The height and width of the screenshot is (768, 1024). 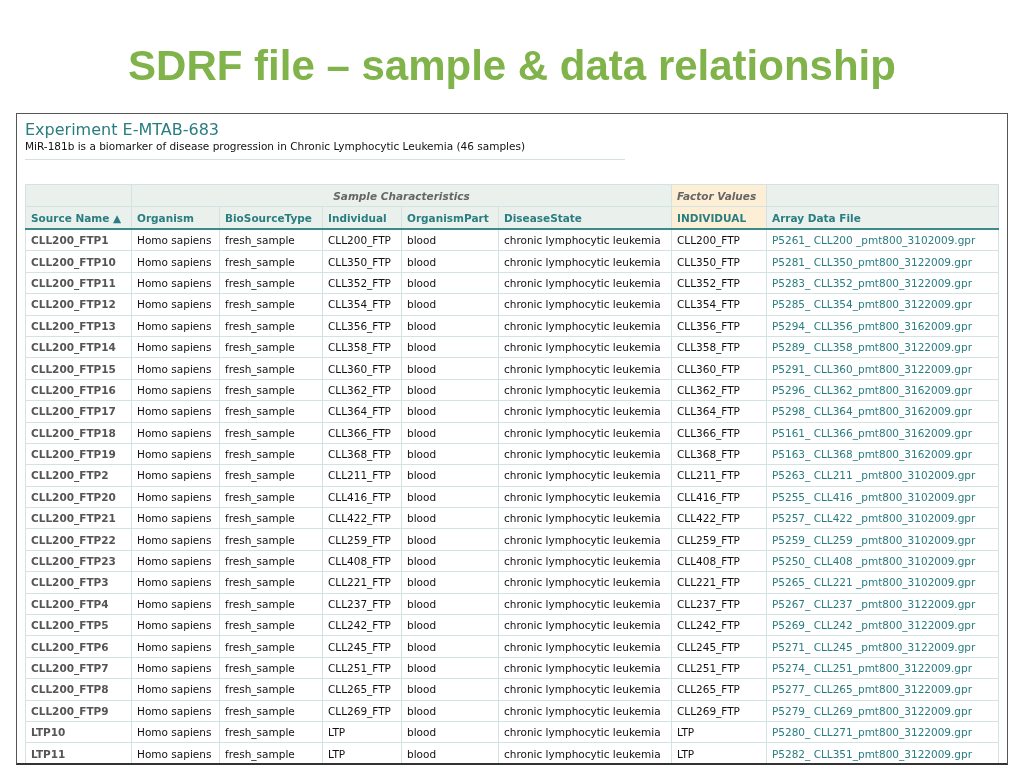 I want to click on file-link: P5277_ CLL265_pmt800_3122009.gpr, so click(x=882, y=689).